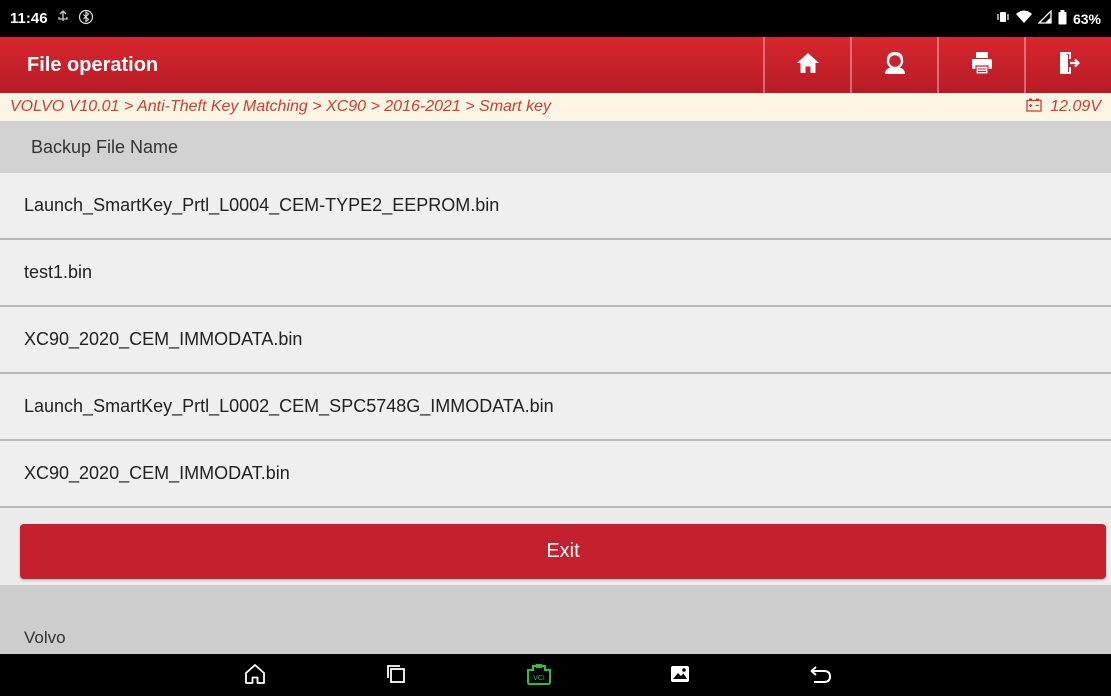  Describe the element at coordinates (1023, 18) in the screenshot. I see `wifi-icon` at that location.